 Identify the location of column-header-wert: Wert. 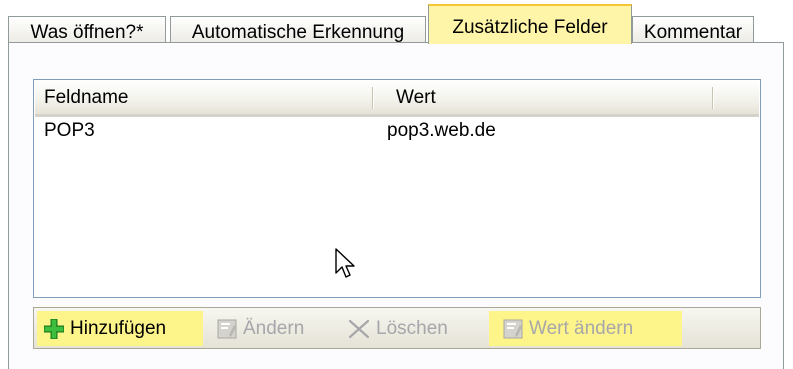
(416, 98).